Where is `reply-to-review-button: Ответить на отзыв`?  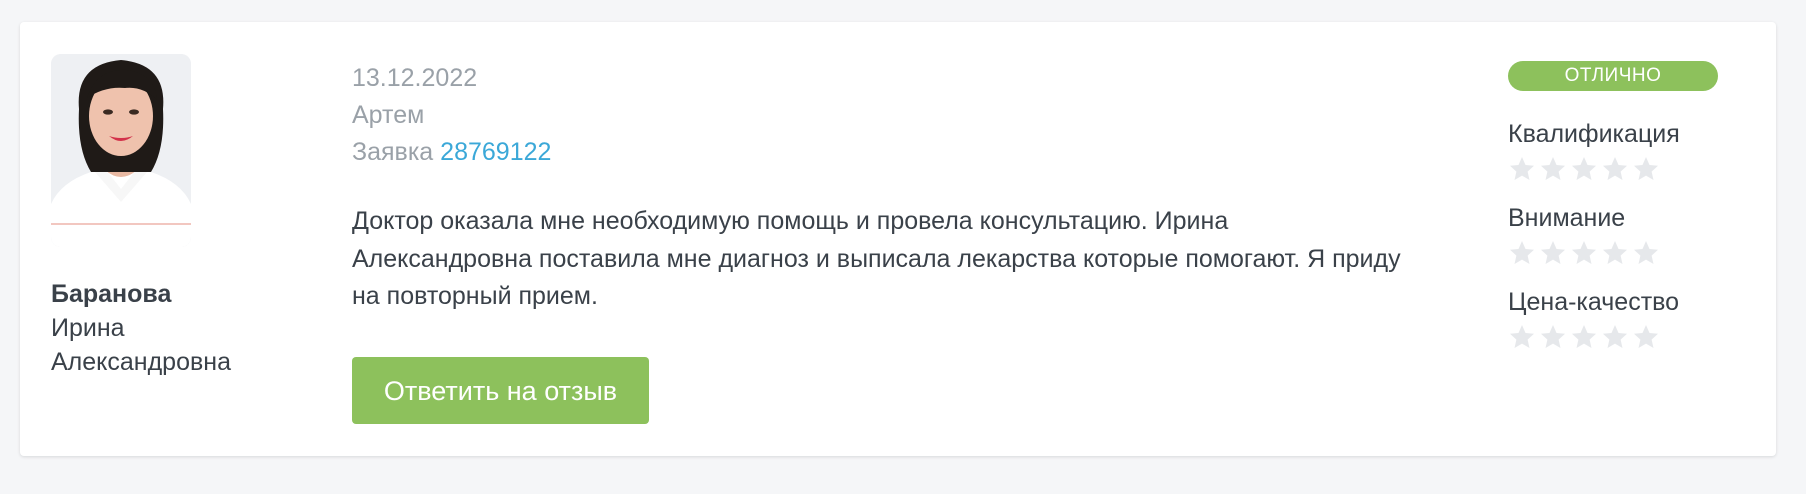 reply-to-review-button: Ответить на отзыв is located at coordinates (500, 390).